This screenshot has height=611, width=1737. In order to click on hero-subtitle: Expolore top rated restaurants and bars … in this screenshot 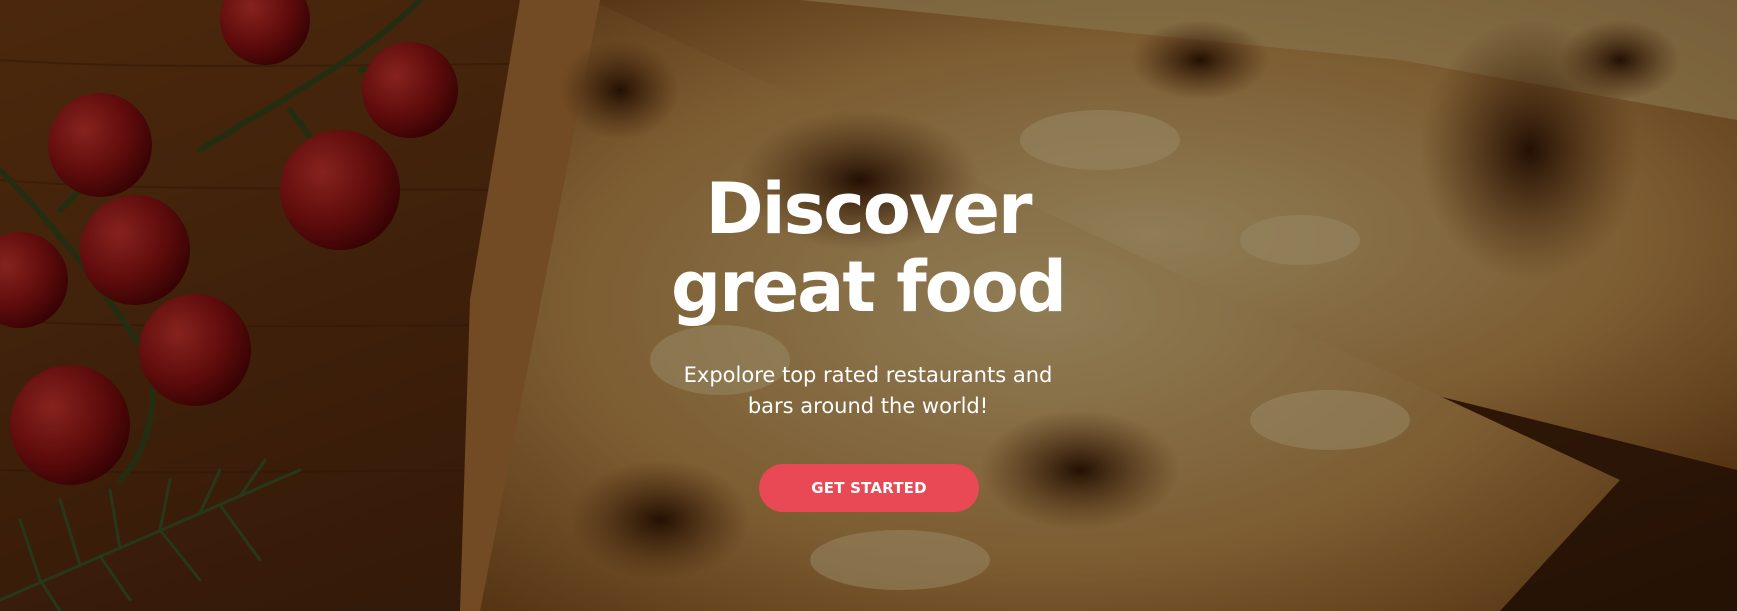, I will do `click(868, 391)`.